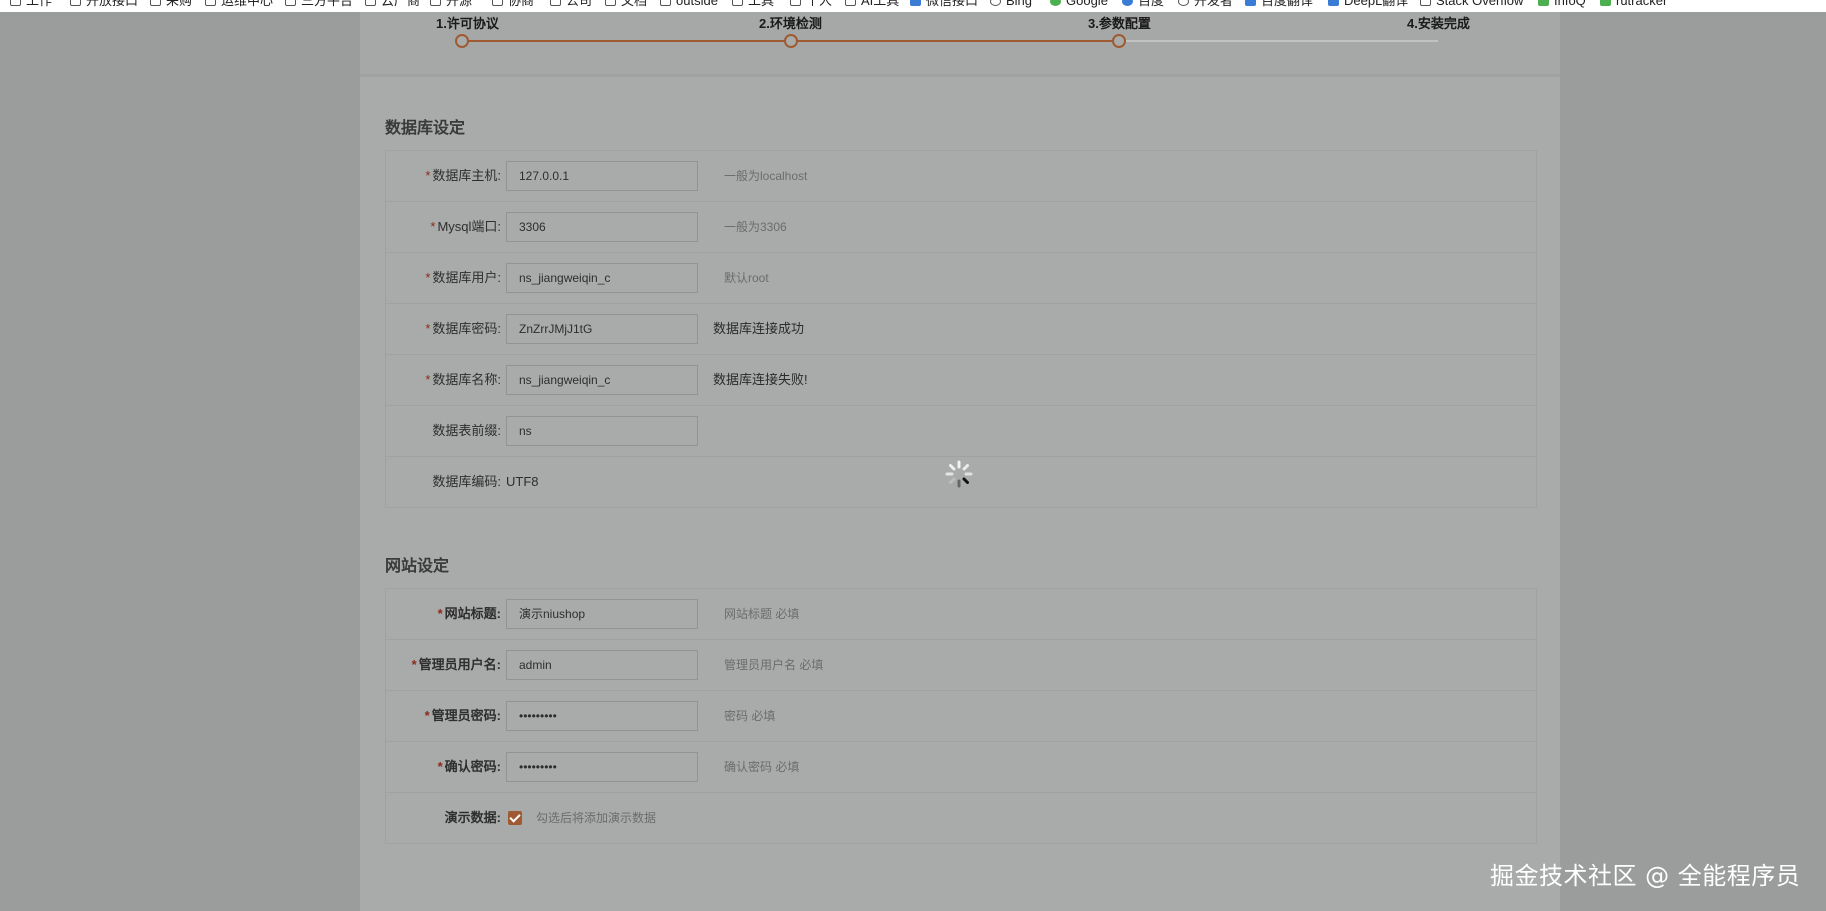 The height and width of the screenshot is (911, 1826). Describe the element at coordinates (602, 767) in the screenshot. I see `confirm-password-input: •••••••••` at that location.